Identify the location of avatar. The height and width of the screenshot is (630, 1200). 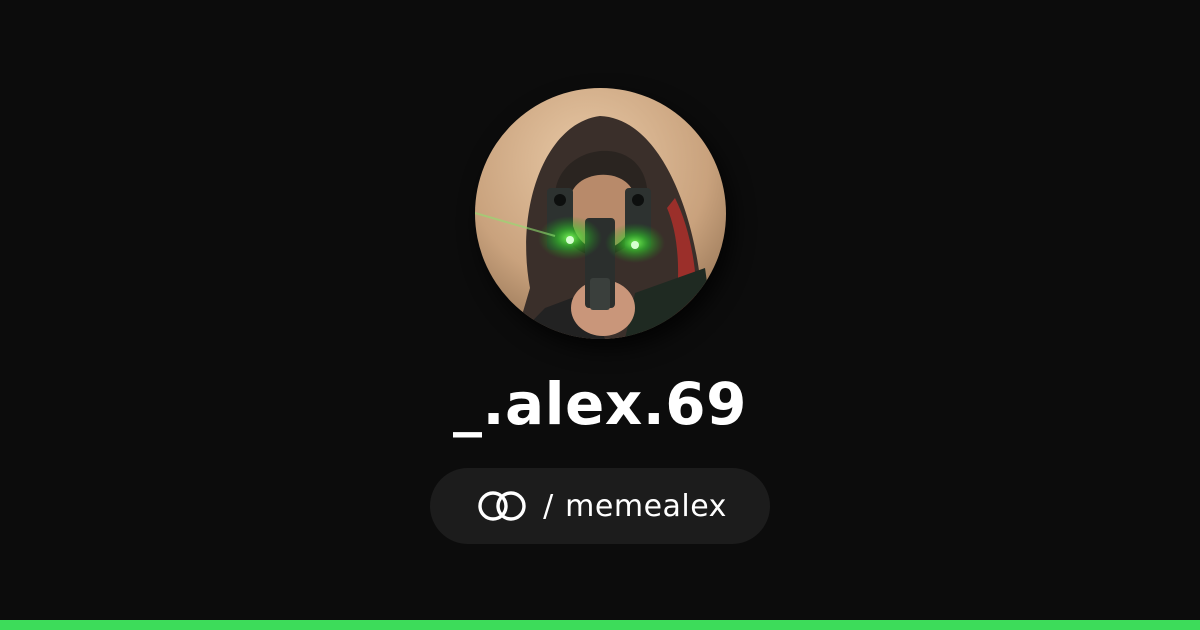
(600, 213).